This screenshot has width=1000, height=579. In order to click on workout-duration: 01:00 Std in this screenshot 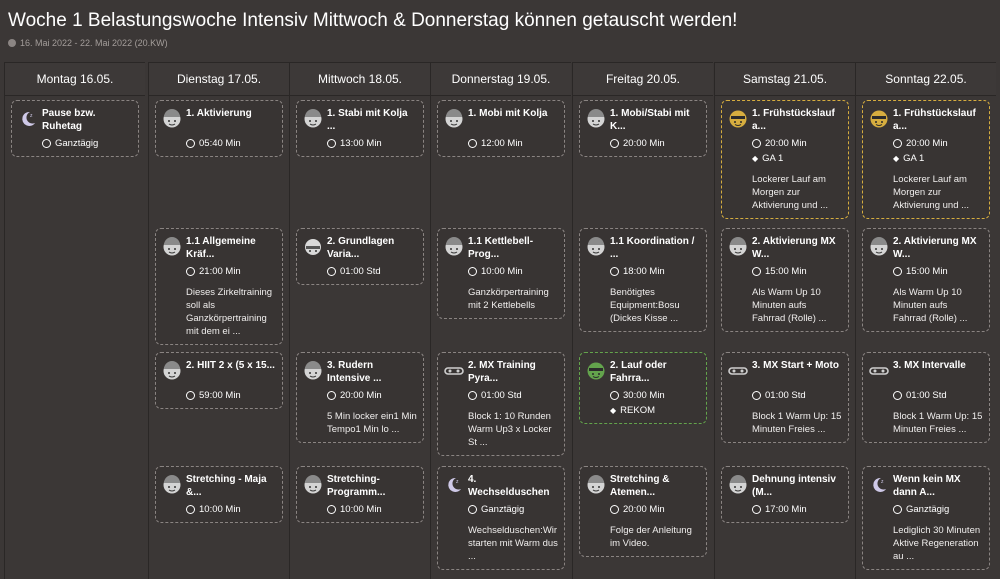, I will do `click(797, 395)`.